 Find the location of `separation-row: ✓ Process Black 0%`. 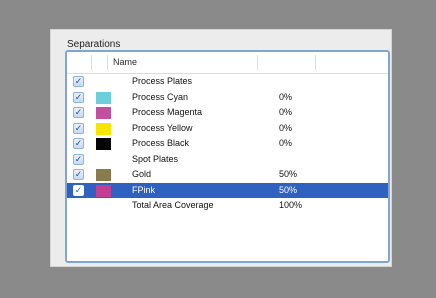

separation-row: ✓ Process Black 0% is located at coordinates (227, 144).